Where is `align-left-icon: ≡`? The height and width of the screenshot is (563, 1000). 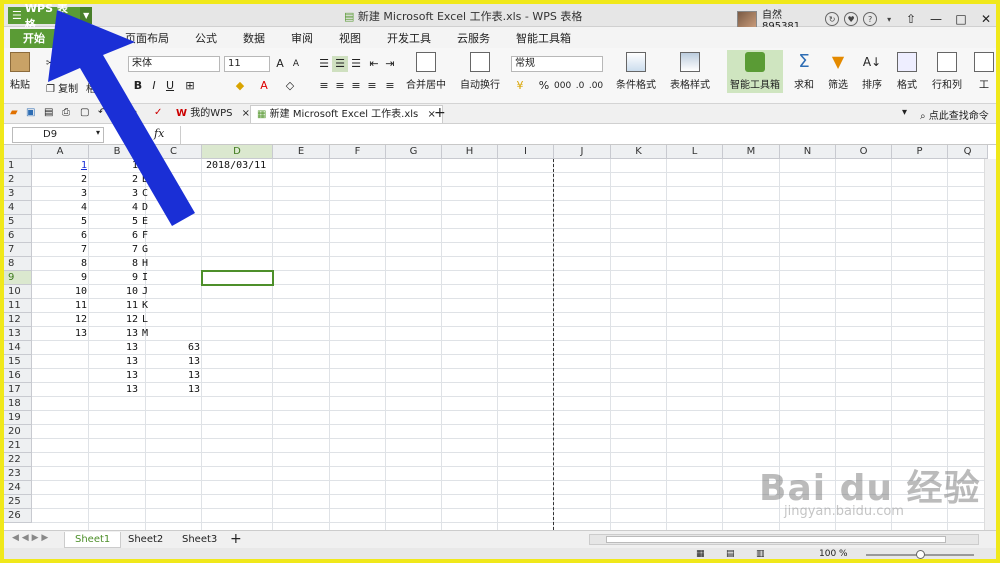
align-left-icon: ≡ is located at coordinates (324, 86).